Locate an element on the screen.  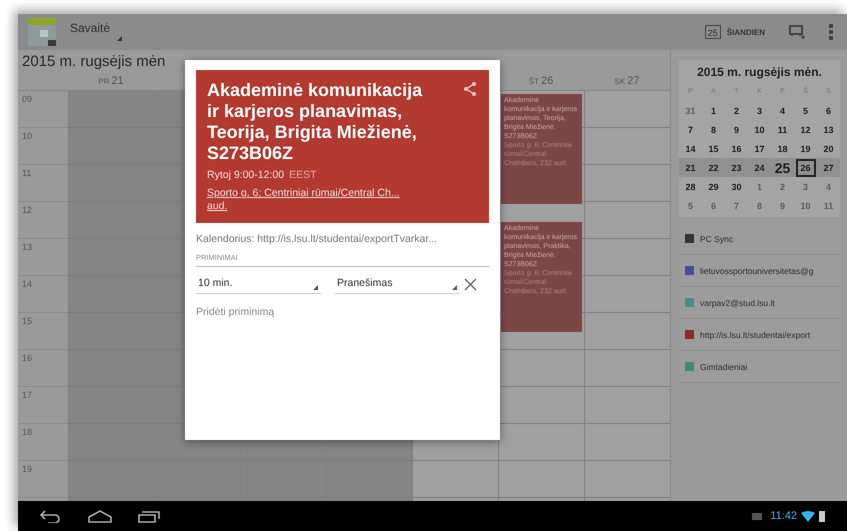
mini-calendar-day: 27 is located at coordinates (828, 167).